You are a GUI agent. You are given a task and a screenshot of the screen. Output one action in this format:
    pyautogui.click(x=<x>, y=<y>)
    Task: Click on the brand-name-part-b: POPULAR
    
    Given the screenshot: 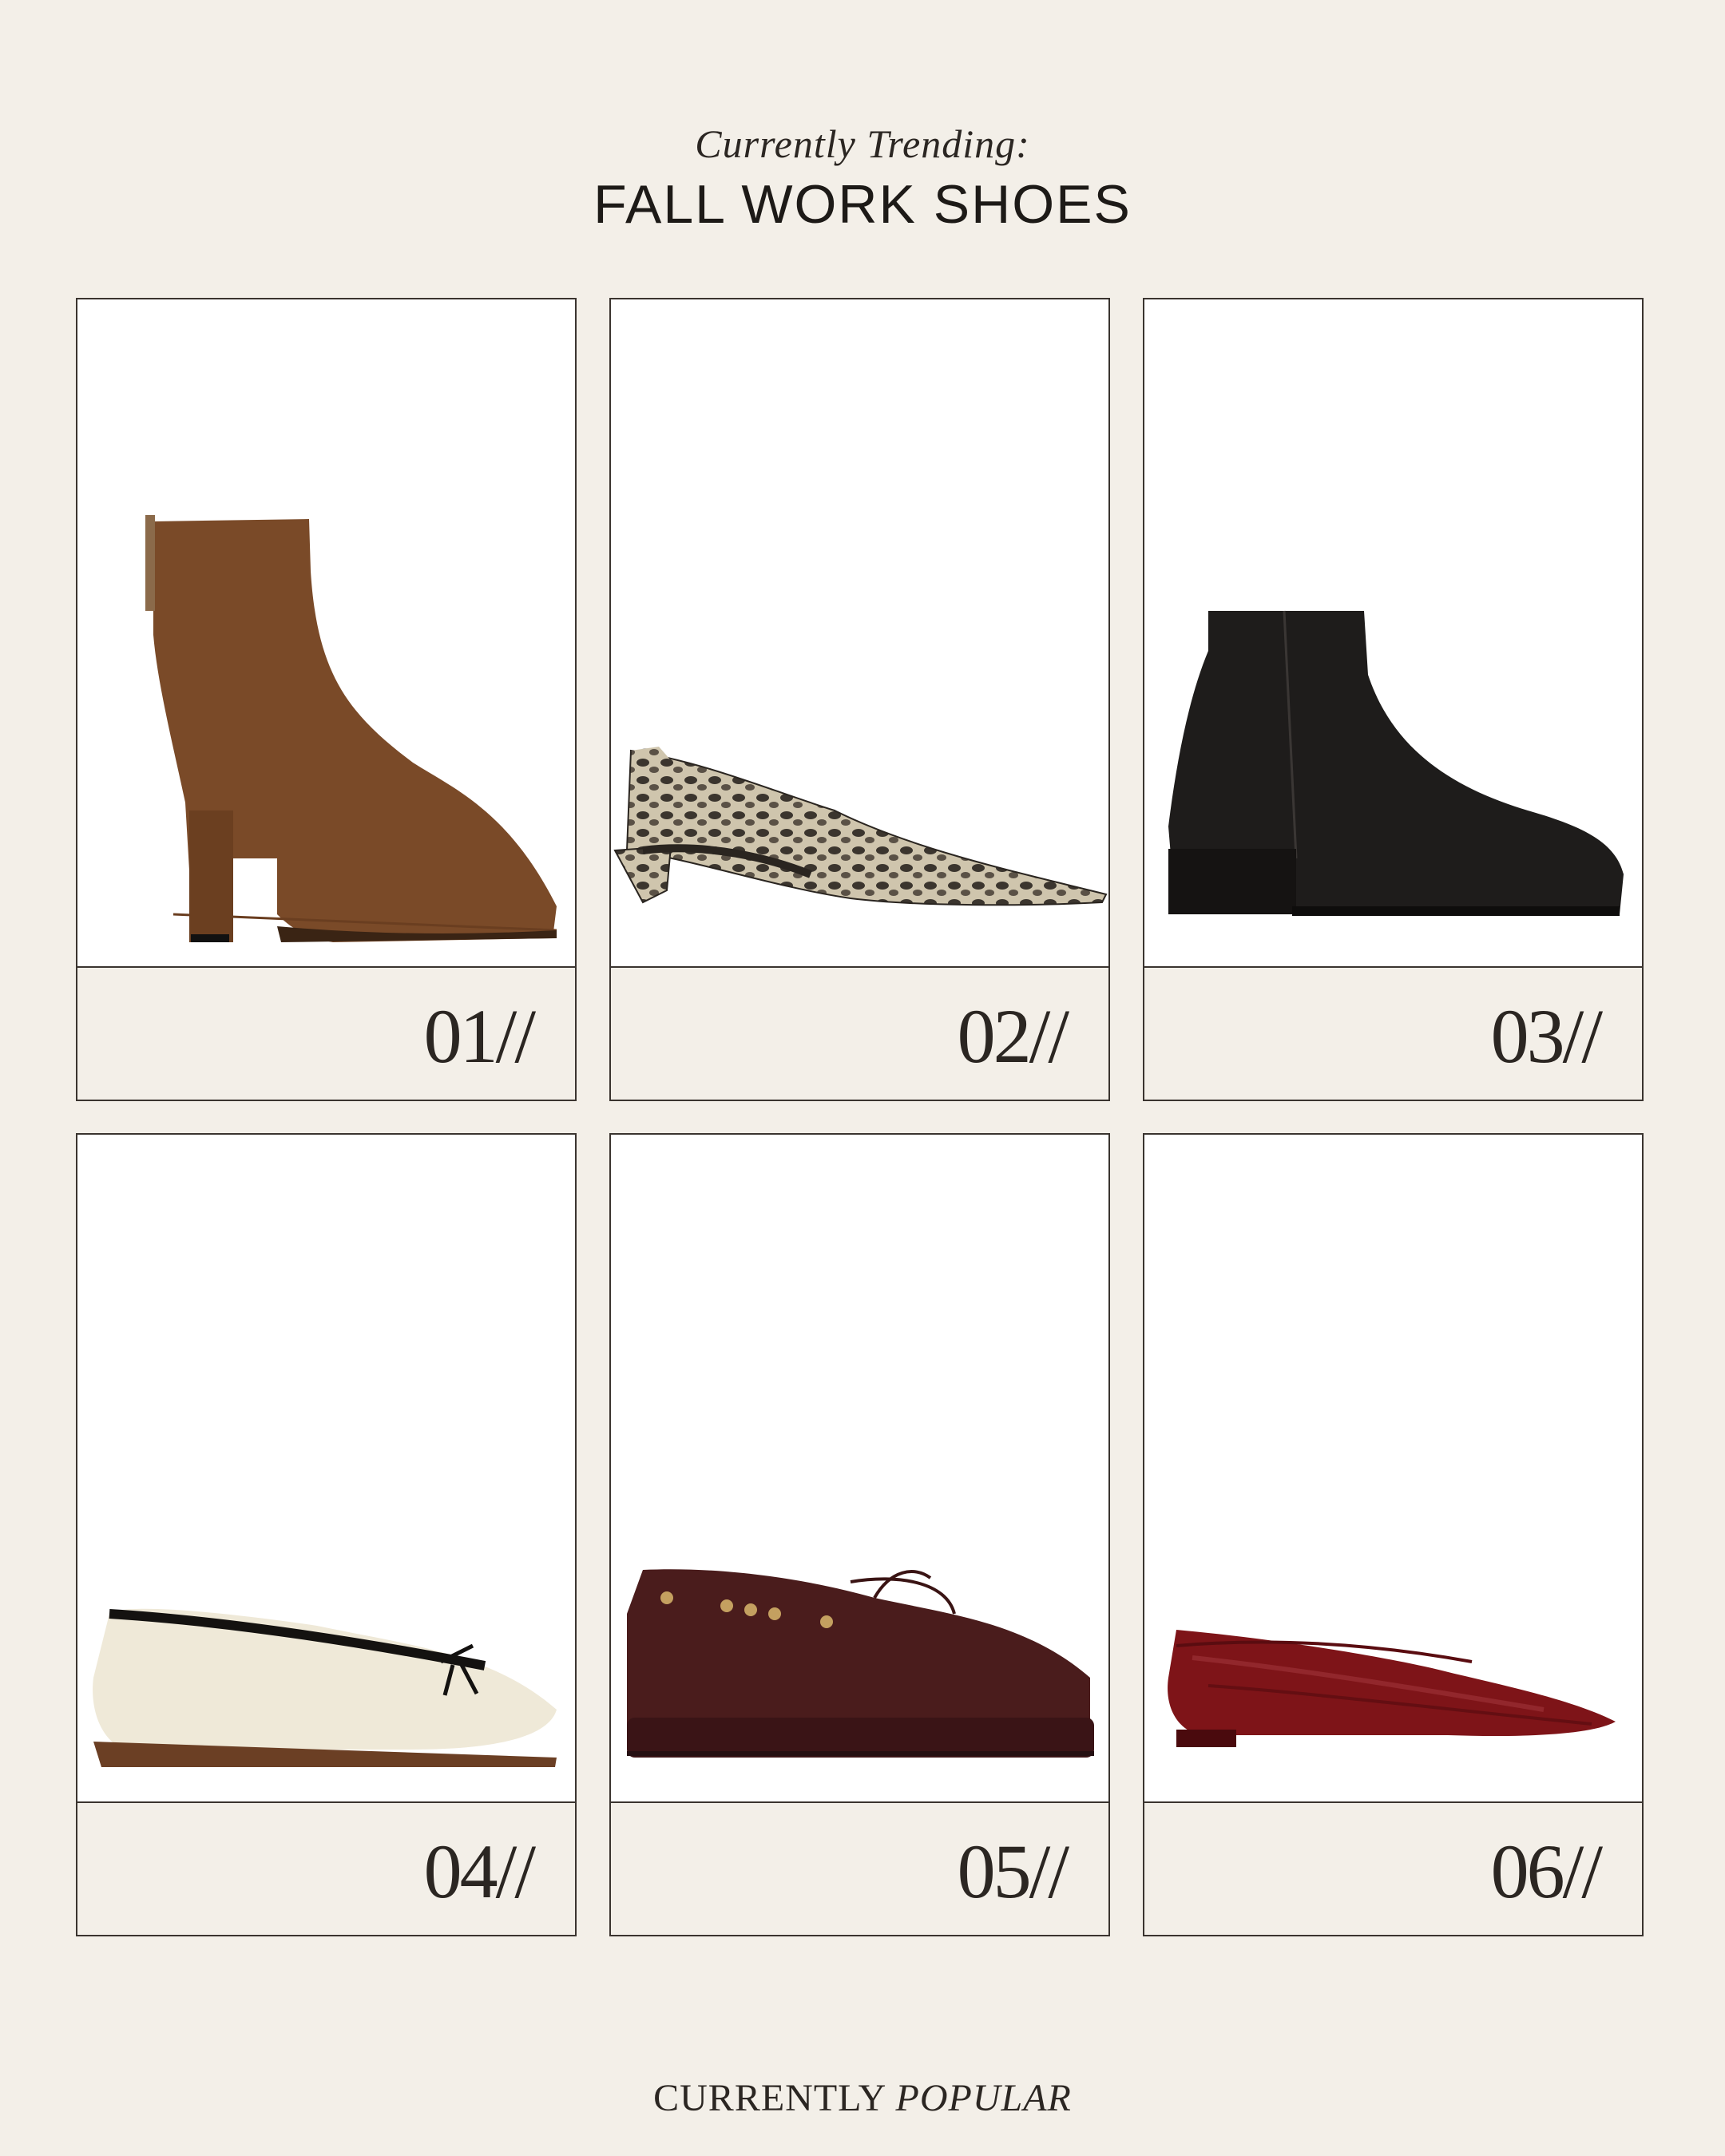 What is the action you would take?
    pyautogui.click(x=984, y=2098)
    